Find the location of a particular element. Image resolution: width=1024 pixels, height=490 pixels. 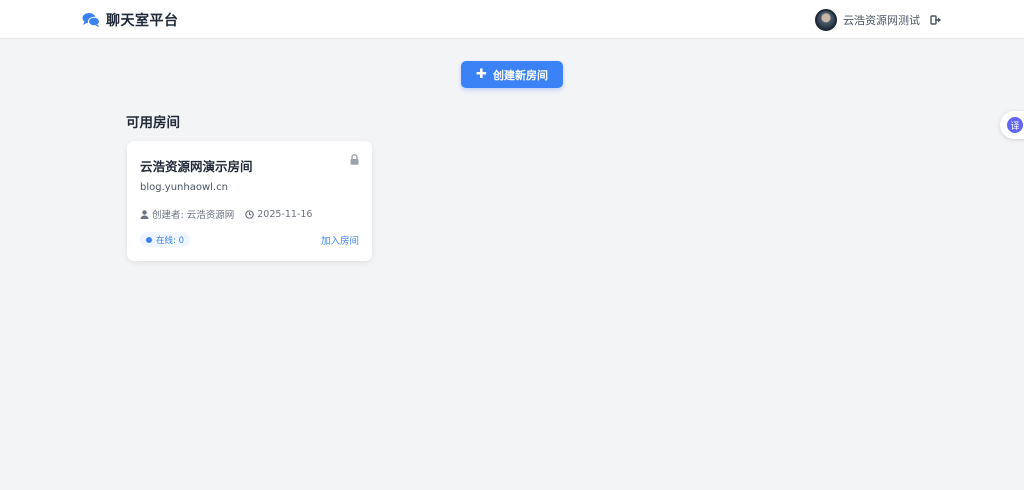

translate-widget: 译 is located at coordinates (1012, 125).